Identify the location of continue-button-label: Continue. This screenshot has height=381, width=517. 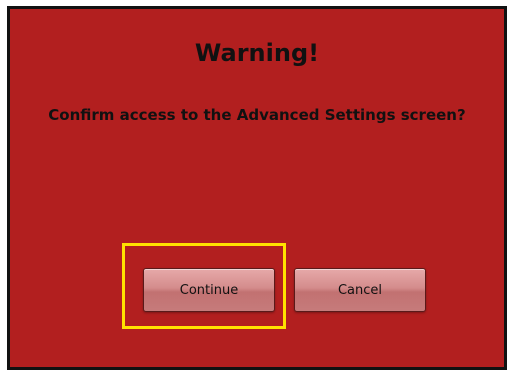
(209, 290).